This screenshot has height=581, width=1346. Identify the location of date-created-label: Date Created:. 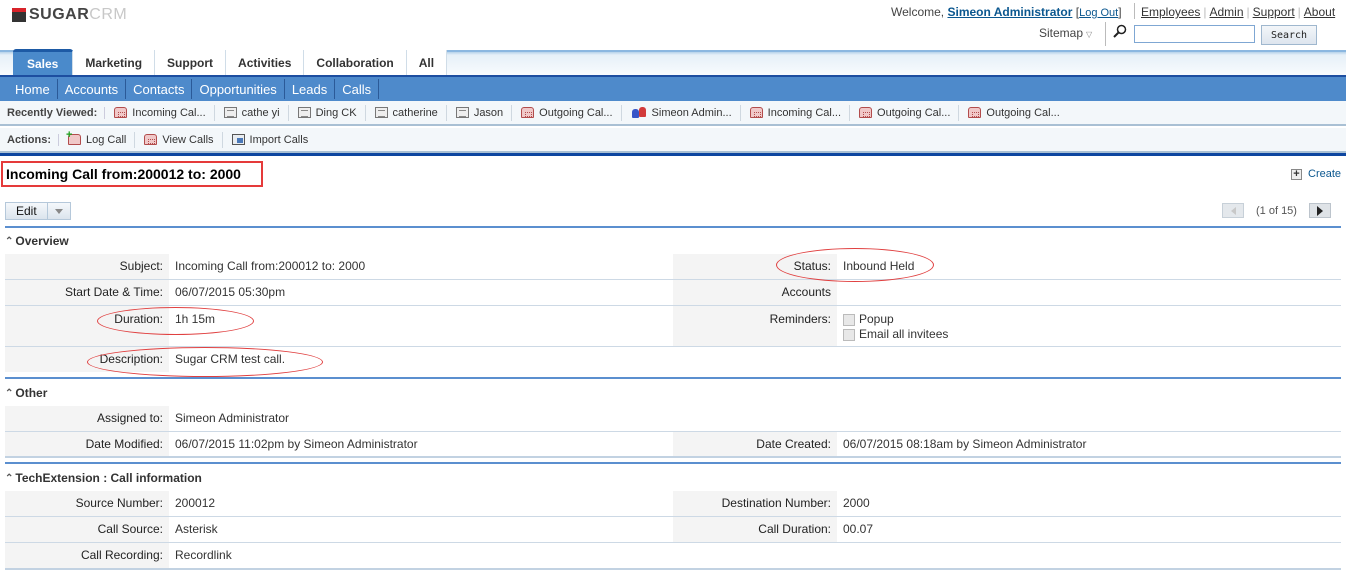
(755, 444).